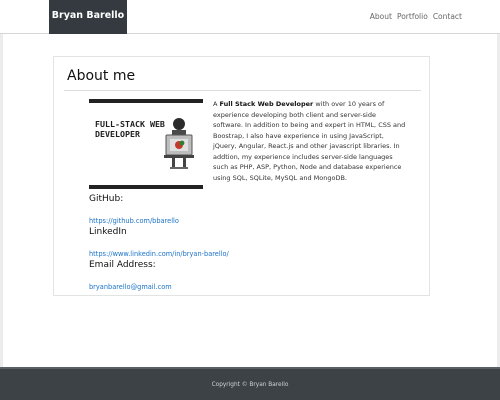 Image resolution: width=500 pixels, height=400 pixels. Describe the element at coordinates (106, 199) in the screenshot. I see `github-heading: GitHub:` at that location.